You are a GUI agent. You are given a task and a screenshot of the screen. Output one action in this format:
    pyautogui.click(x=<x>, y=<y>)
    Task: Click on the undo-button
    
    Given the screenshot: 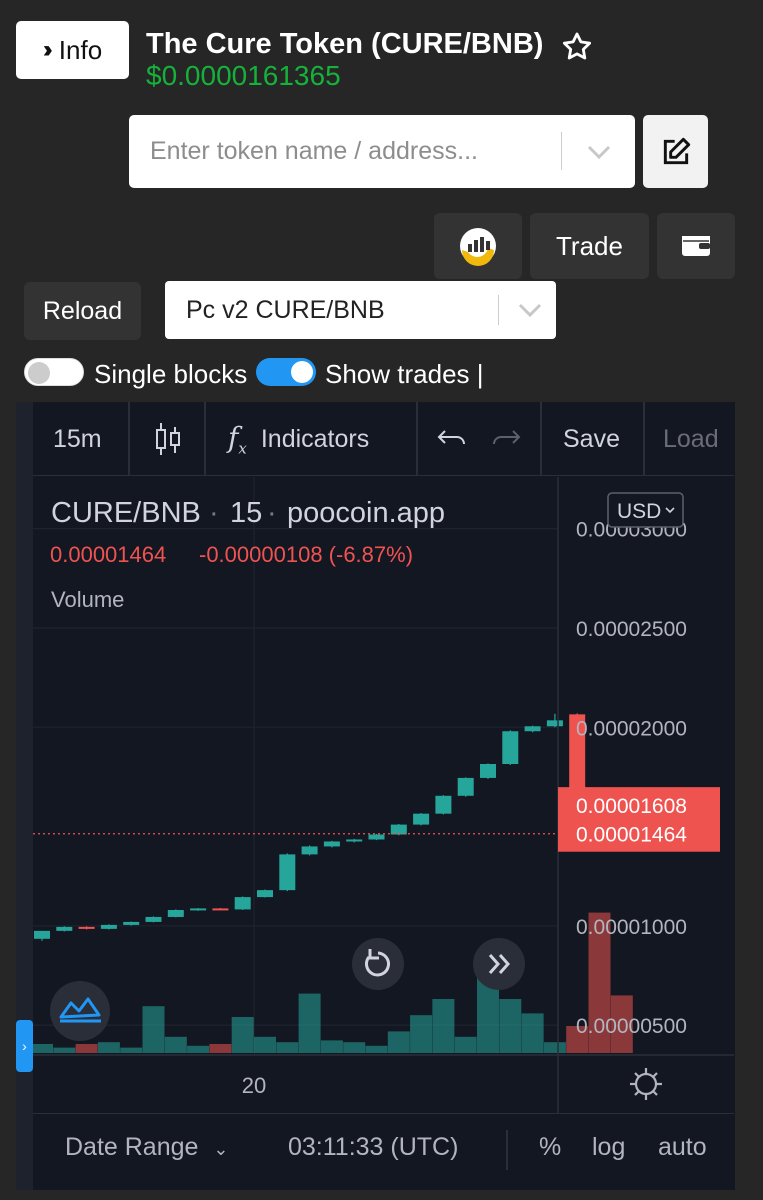 What is the action you would take?
    pyautogui.click(x=452, y=439)
    